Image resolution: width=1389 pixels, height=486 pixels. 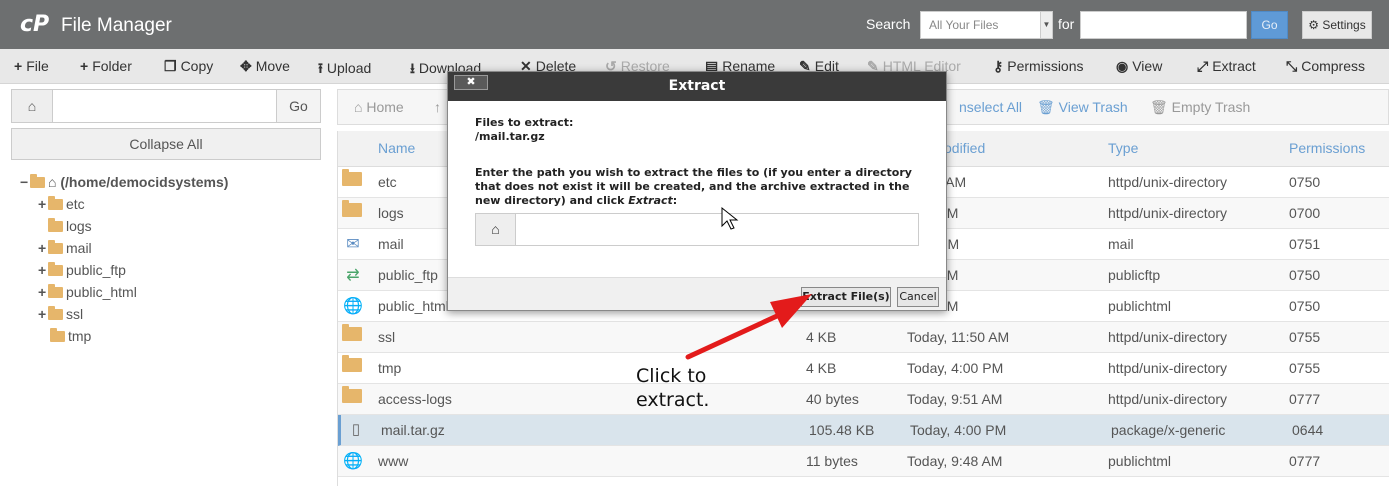 What do you see at coordinates (748, 283) in the screenshot?
I see `annotation-arrow` at bounding box center [748, 283].